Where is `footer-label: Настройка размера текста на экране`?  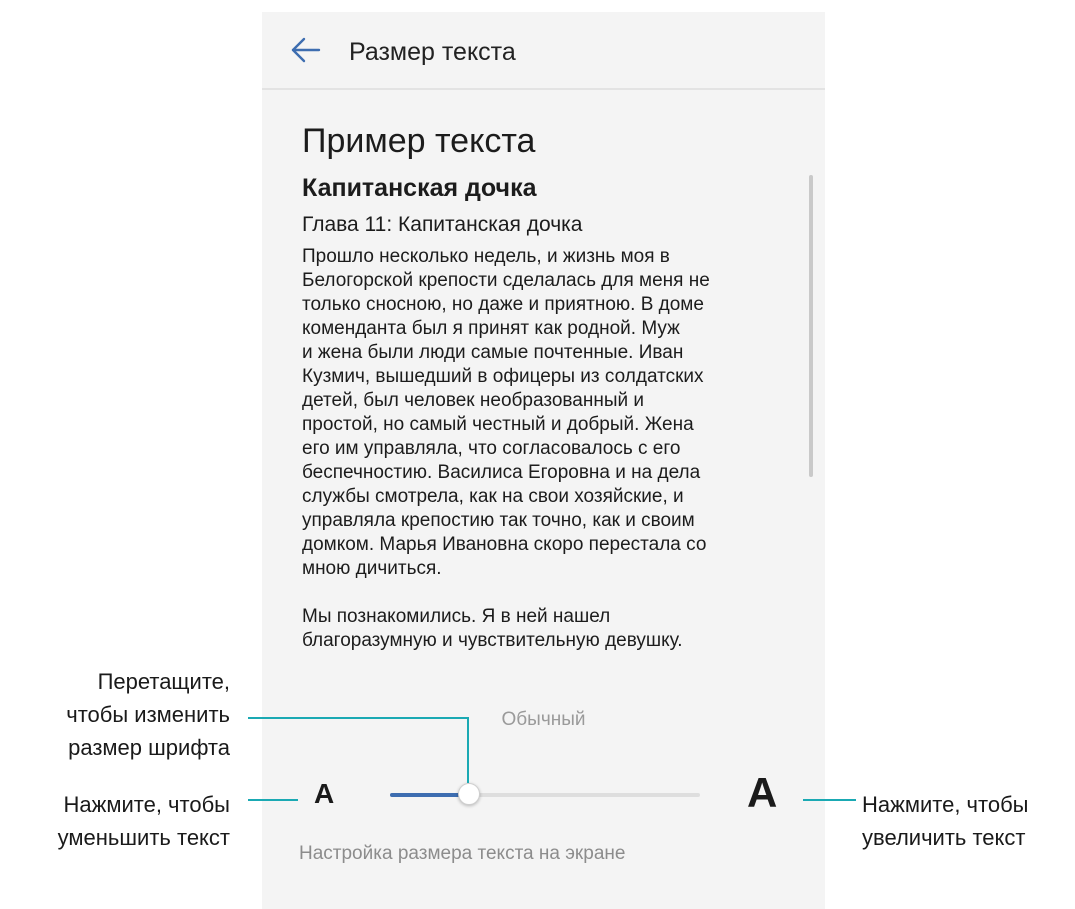
footer-label: Настройка размера текста на экране is located at coordinates (462, 853).